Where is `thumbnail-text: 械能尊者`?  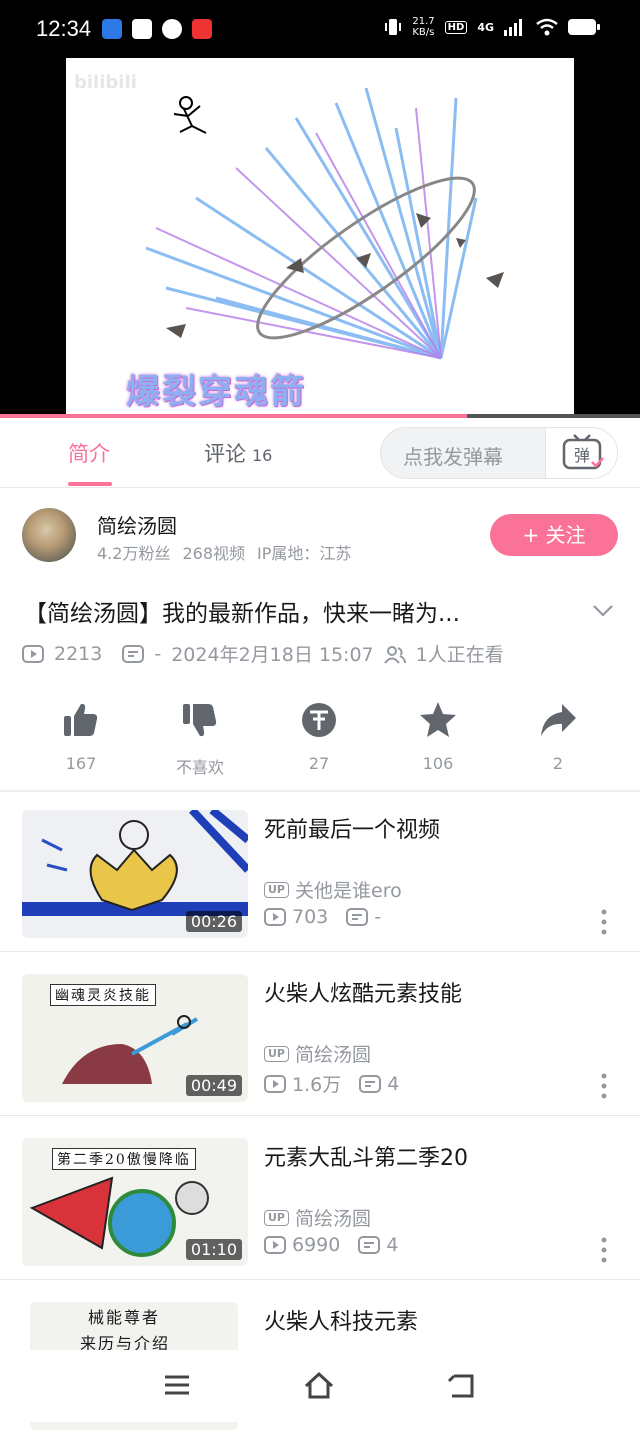 thumbnail-text: 械能尊者 is located at coordinates (124, 1317).